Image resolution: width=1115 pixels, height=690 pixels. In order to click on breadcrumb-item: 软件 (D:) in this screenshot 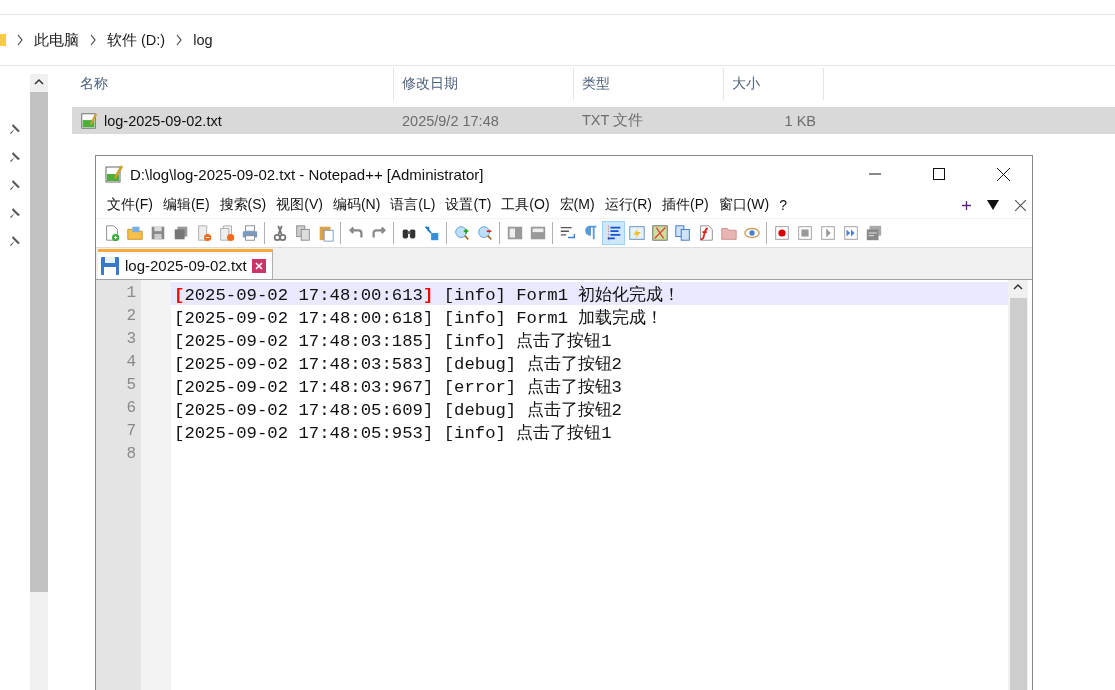, I will do `click(136, 40)`.